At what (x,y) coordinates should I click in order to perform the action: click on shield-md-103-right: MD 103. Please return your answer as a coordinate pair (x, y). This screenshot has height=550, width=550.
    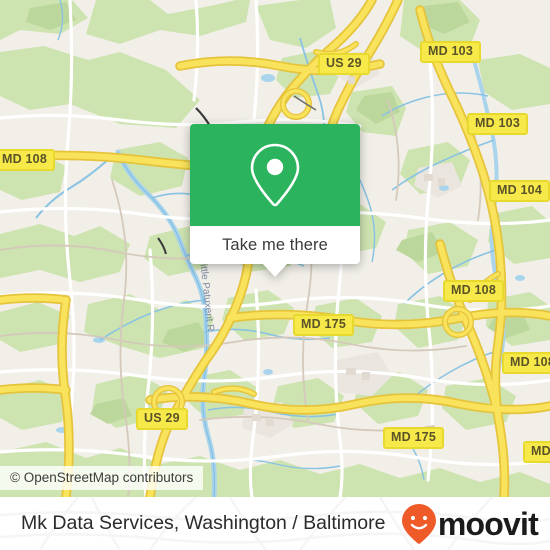
    Looking at the image, I should click on (497, 124).